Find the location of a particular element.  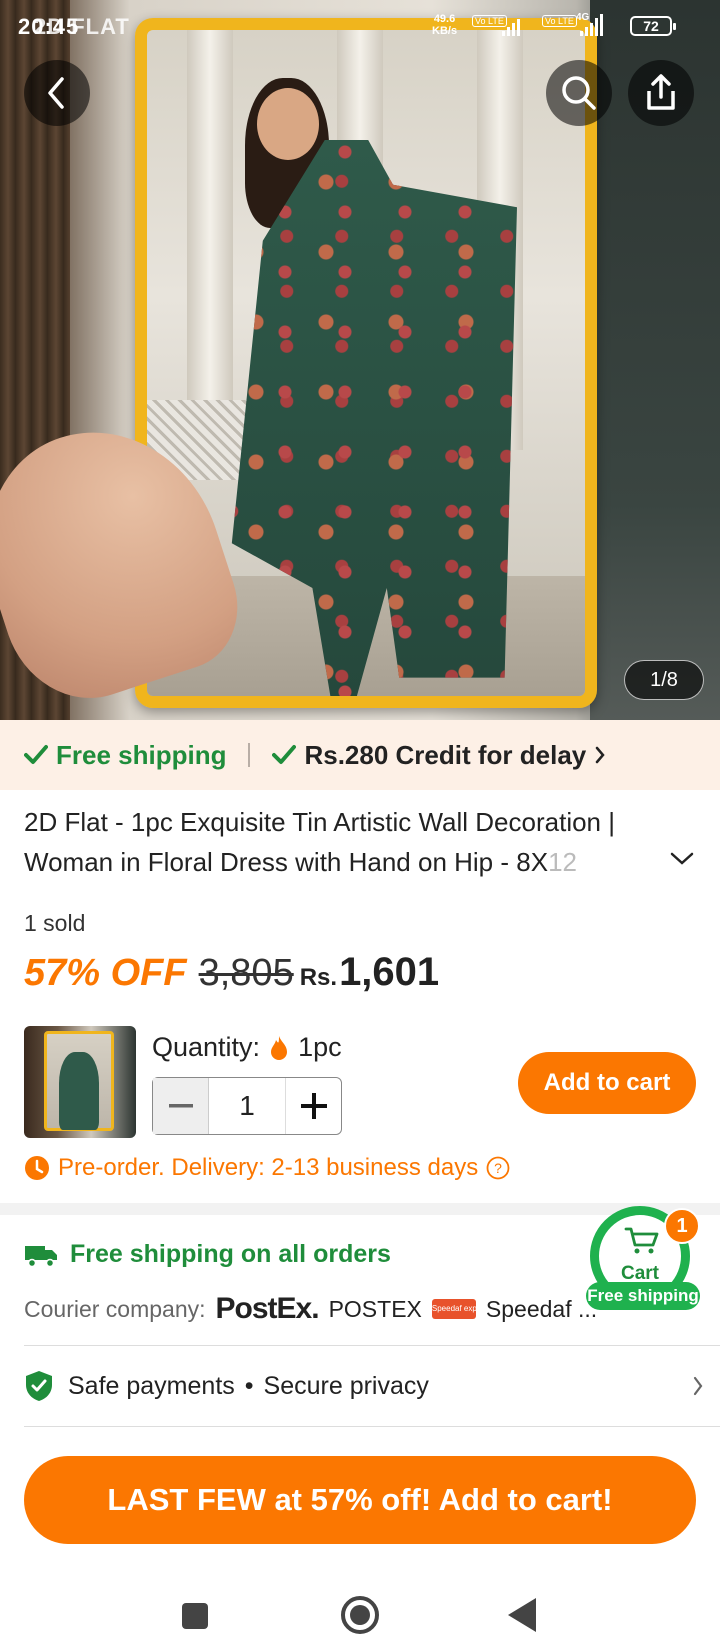

discount-label: 57% OFF is located at coordinates (105, 973).